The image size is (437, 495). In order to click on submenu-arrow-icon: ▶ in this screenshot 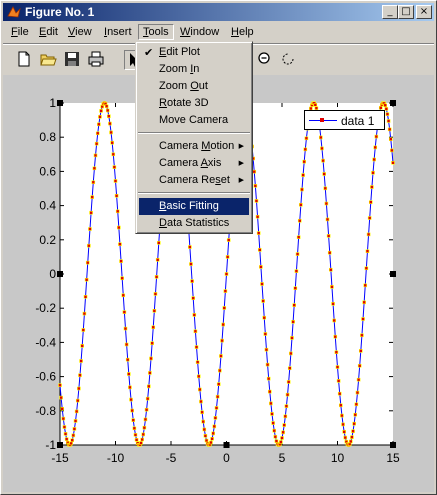, I will do `click(241, 146)`.